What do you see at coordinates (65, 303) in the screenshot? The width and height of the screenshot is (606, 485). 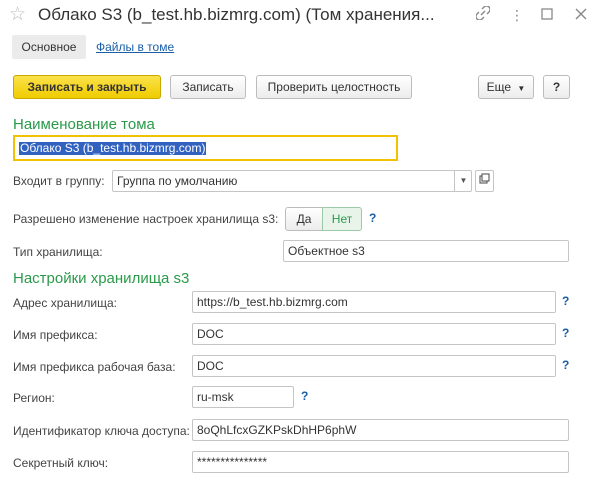 I see `address-label: Адрес хранилища:` at bounding box center [65, 303].